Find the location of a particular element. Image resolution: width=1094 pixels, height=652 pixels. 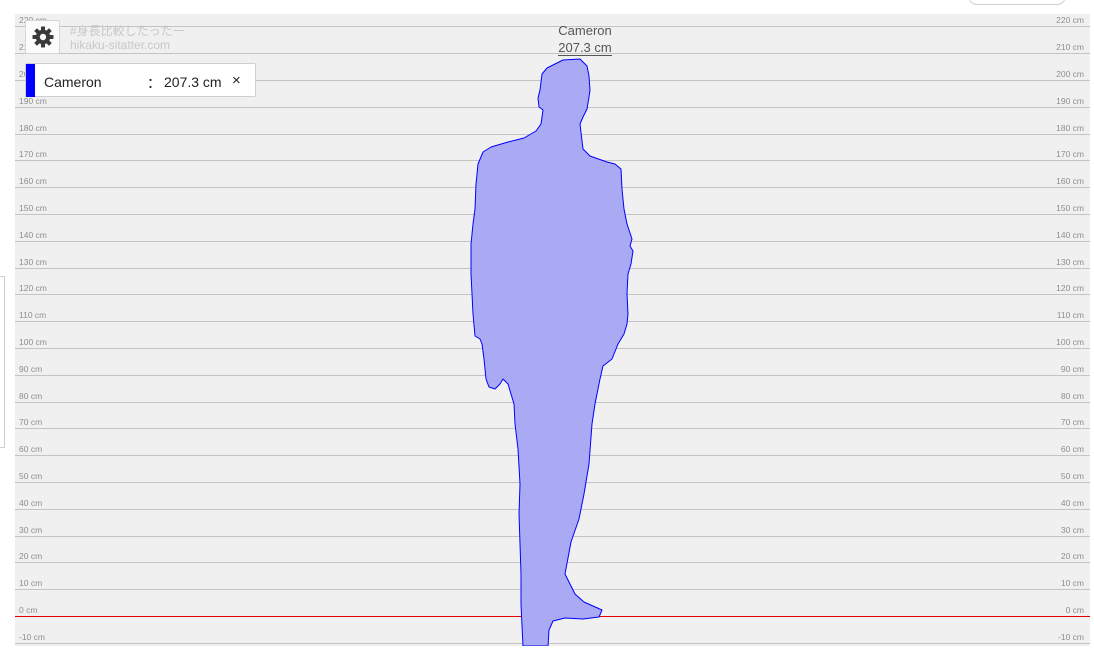

settings-button is located at coordinates (42, 37).